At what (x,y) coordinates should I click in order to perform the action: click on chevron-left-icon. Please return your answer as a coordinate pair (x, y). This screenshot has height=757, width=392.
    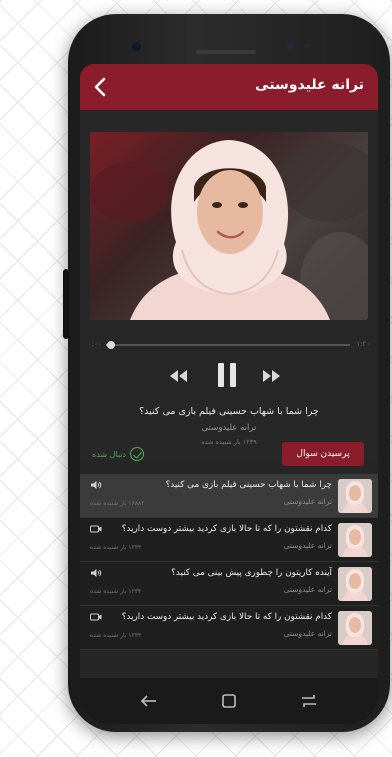
    Looking at the image, I should click on (100, 87).